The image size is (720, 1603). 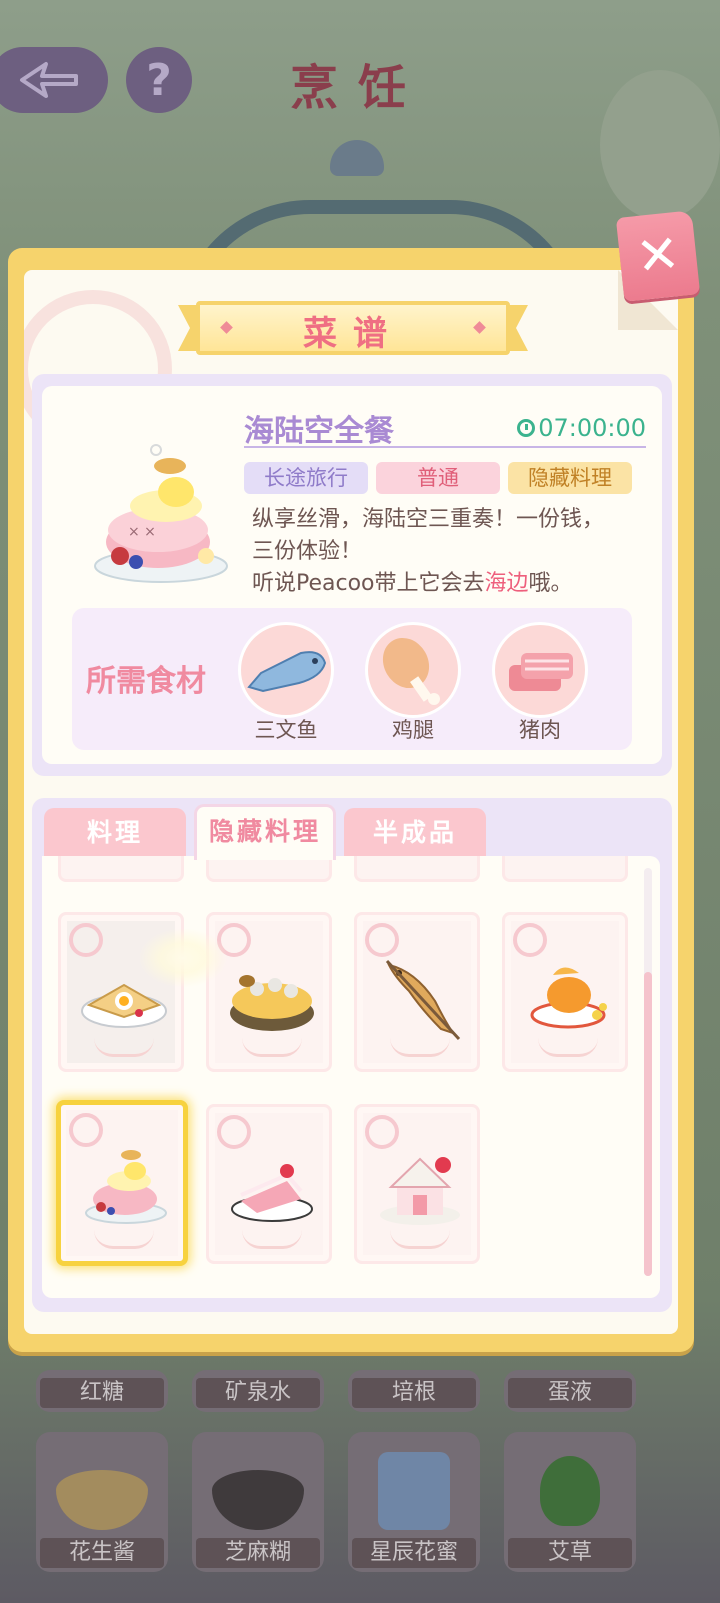 I want to click on inventory-item: 花生酱, so click(x=102, y=1502).